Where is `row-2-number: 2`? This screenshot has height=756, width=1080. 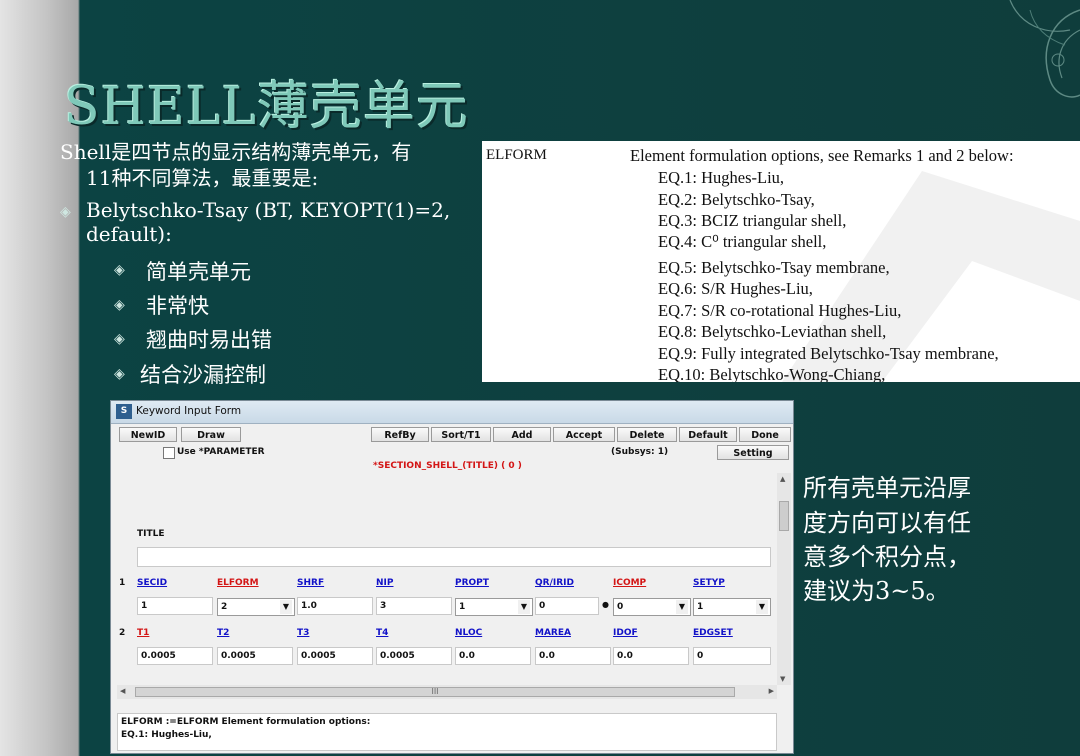 row-2-number: 2 is located at coordinates (122, 633).